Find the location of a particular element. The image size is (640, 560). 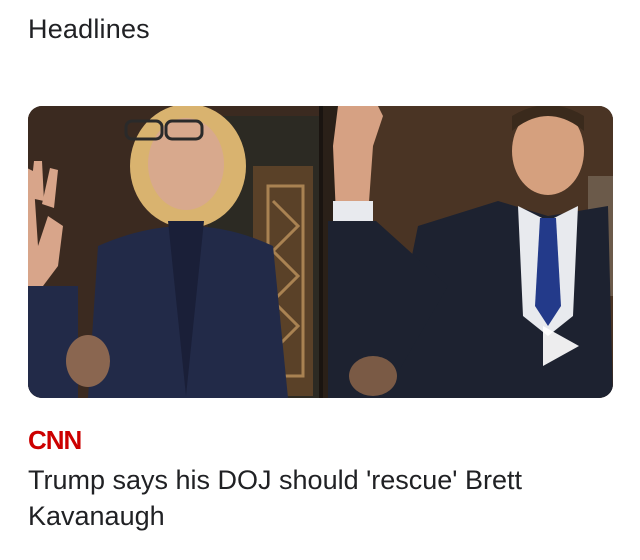

play-icon is located at coordinates (561, 346).